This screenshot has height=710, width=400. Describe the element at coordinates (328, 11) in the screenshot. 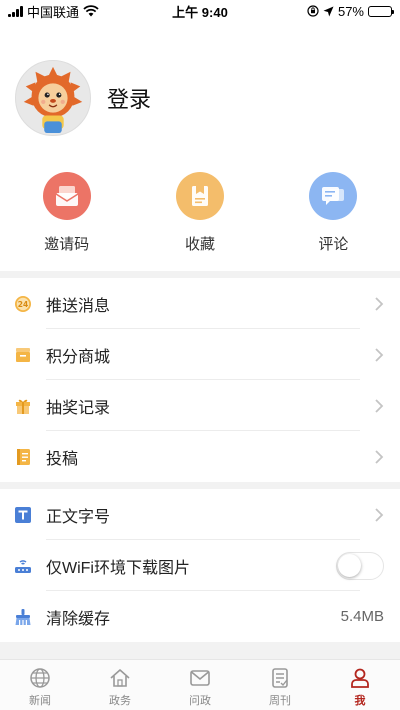

I see `location-icon` at that location.